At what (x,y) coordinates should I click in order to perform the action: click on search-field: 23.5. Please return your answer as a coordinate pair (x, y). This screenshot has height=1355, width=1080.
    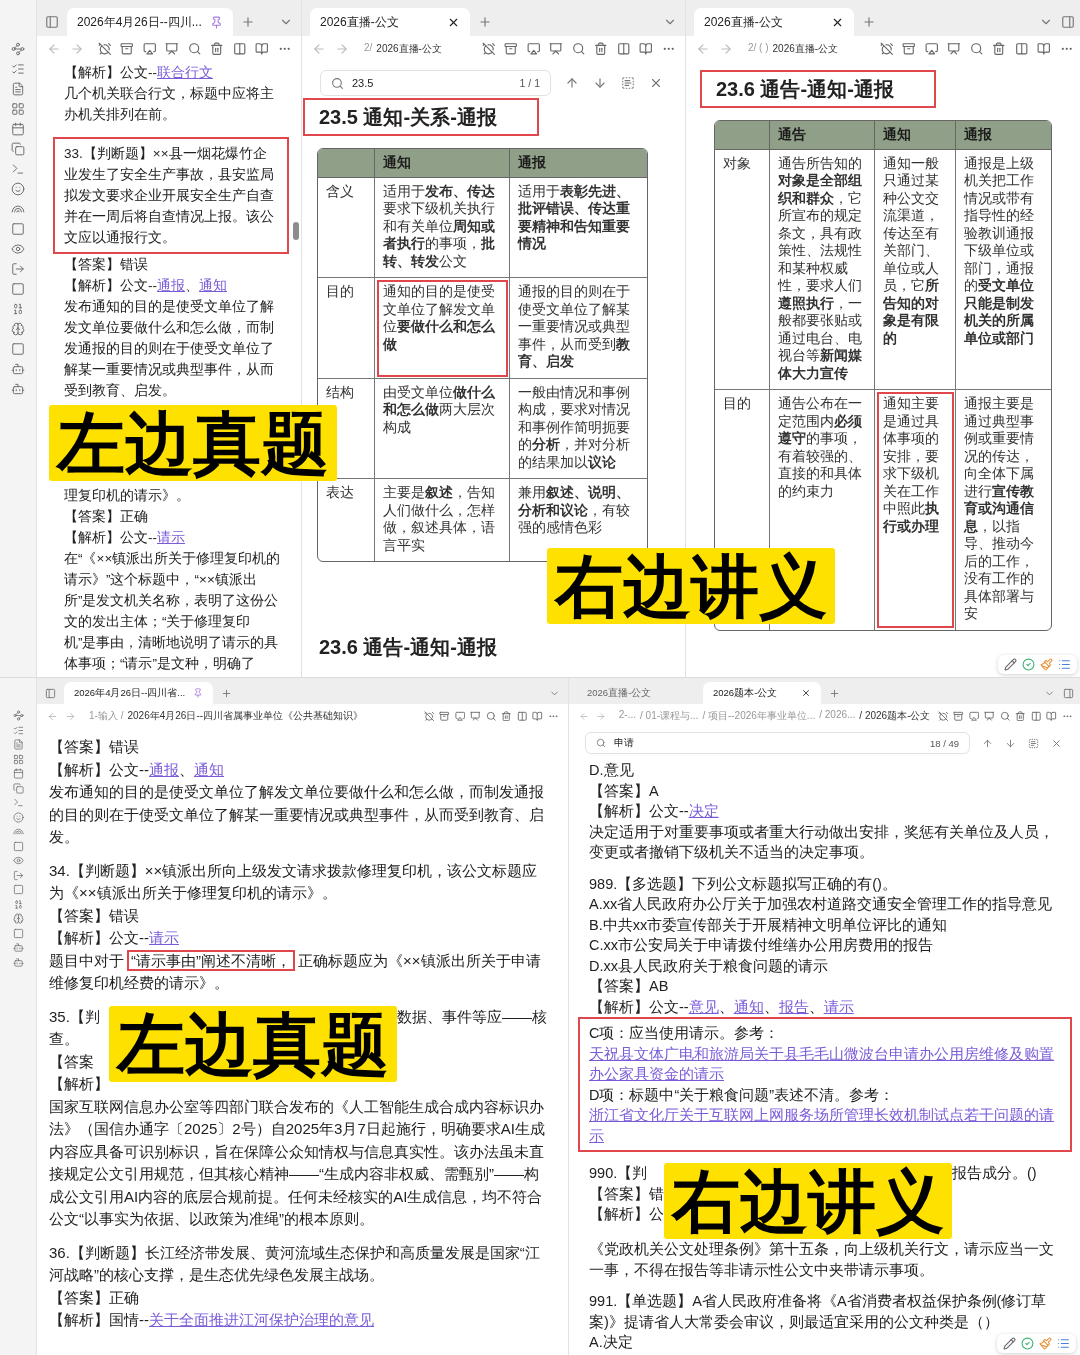
    Looking at the image, I should click on (432, 83).